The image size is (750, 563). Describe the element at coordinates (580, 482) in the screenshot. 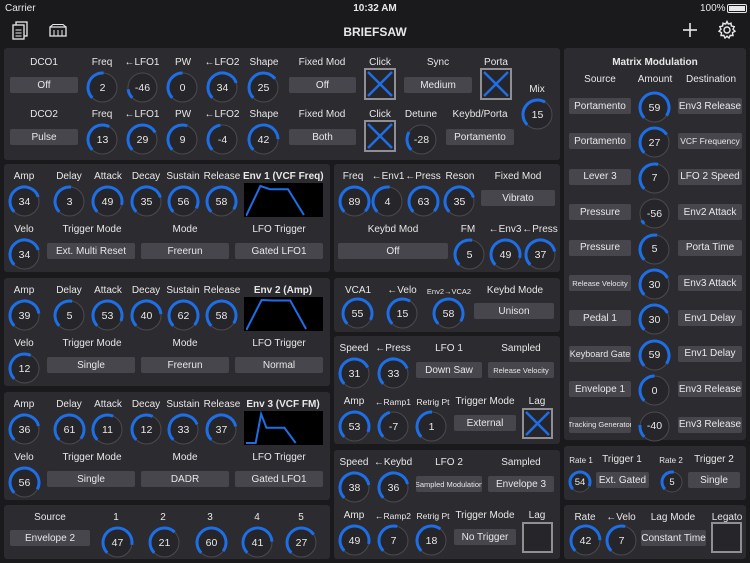

I see `rate1-knob: 54` at that location.